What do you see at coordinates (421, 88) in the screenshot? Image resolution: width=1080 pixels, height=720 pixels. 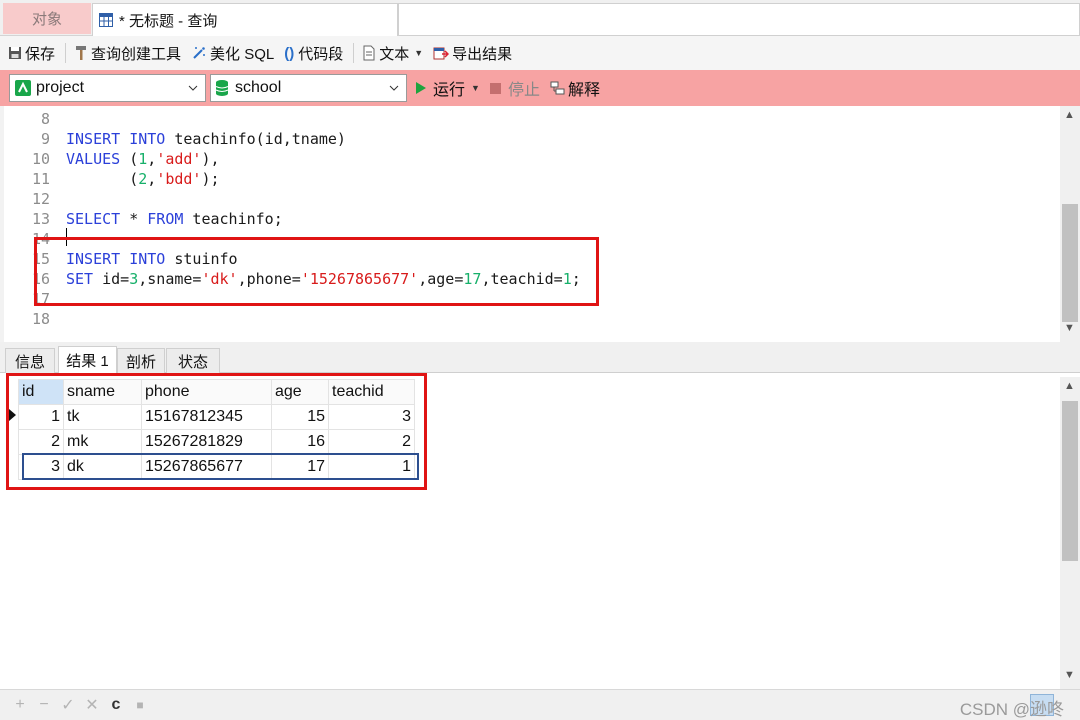 I see `play-icon` at bounding box center [421, 88].